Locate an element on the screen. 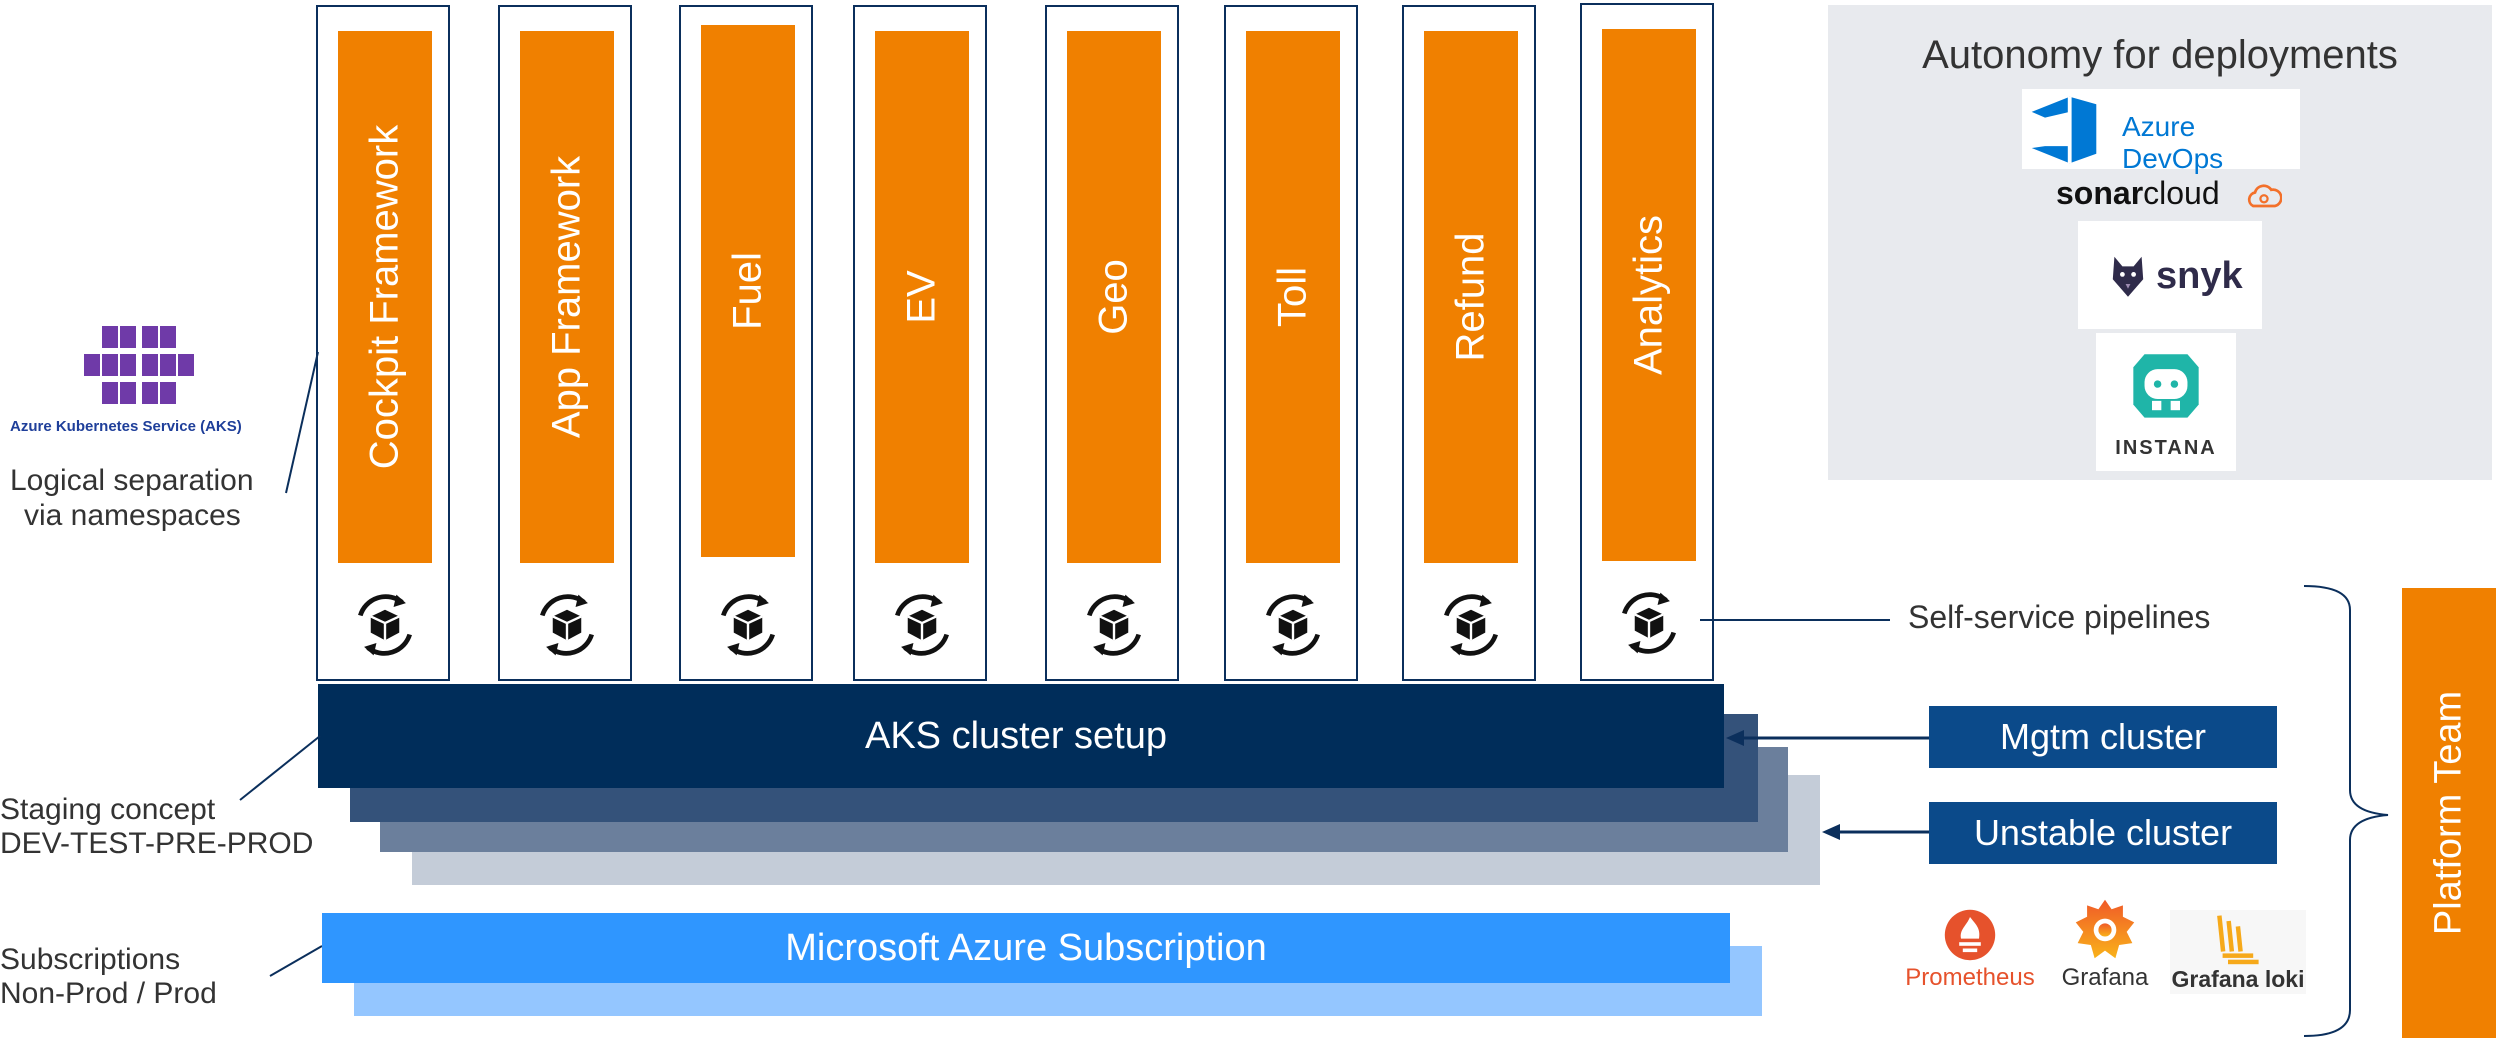 This screenshot has height=1038, width=2496. loki-icon is located at coordinates (2238, 940).